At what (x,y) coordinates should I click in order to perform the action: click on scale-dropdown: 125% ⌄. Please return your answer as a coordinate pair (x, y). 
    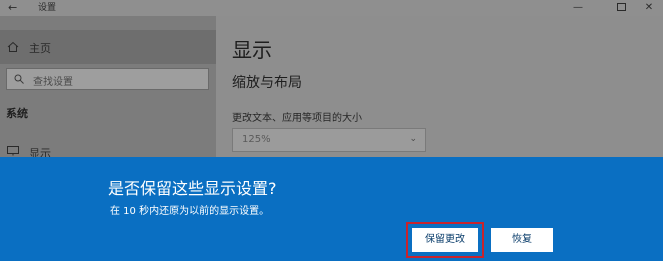
    Looking at the image, I should click on (329, 140).